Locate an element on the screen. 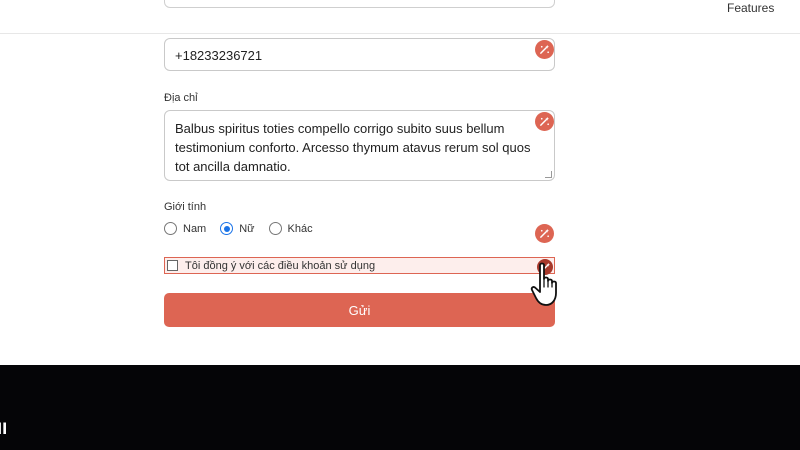 This screenshot has width=800, height=450. address-label: Địa chỉ is located at coordinates (181, 98).